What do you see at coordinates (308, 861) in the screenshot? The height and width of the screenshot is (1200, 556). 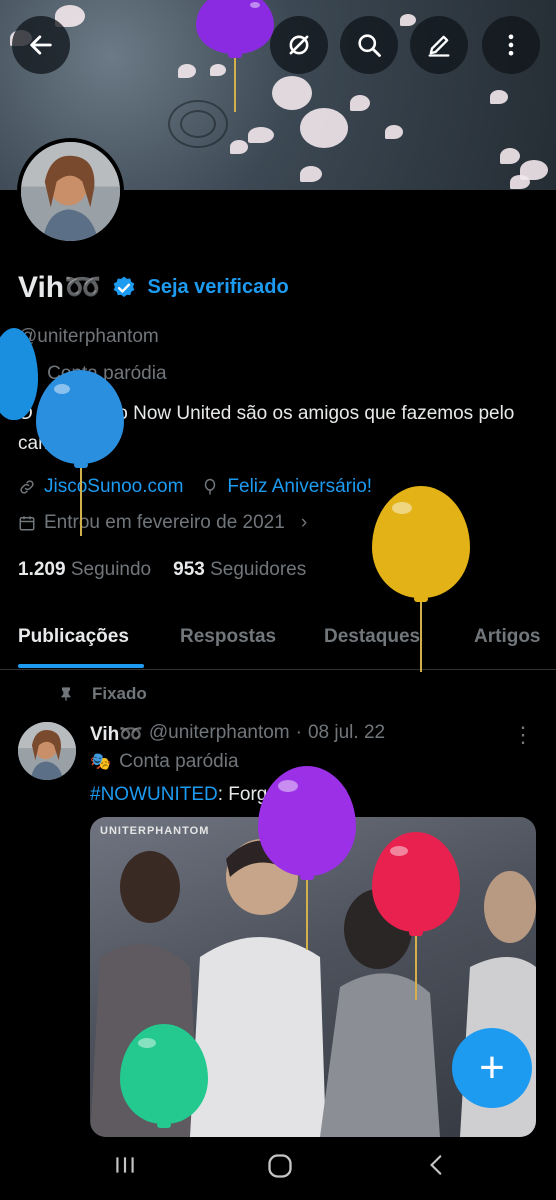 I see `purple-balloon` at bounding box center [308, 861].